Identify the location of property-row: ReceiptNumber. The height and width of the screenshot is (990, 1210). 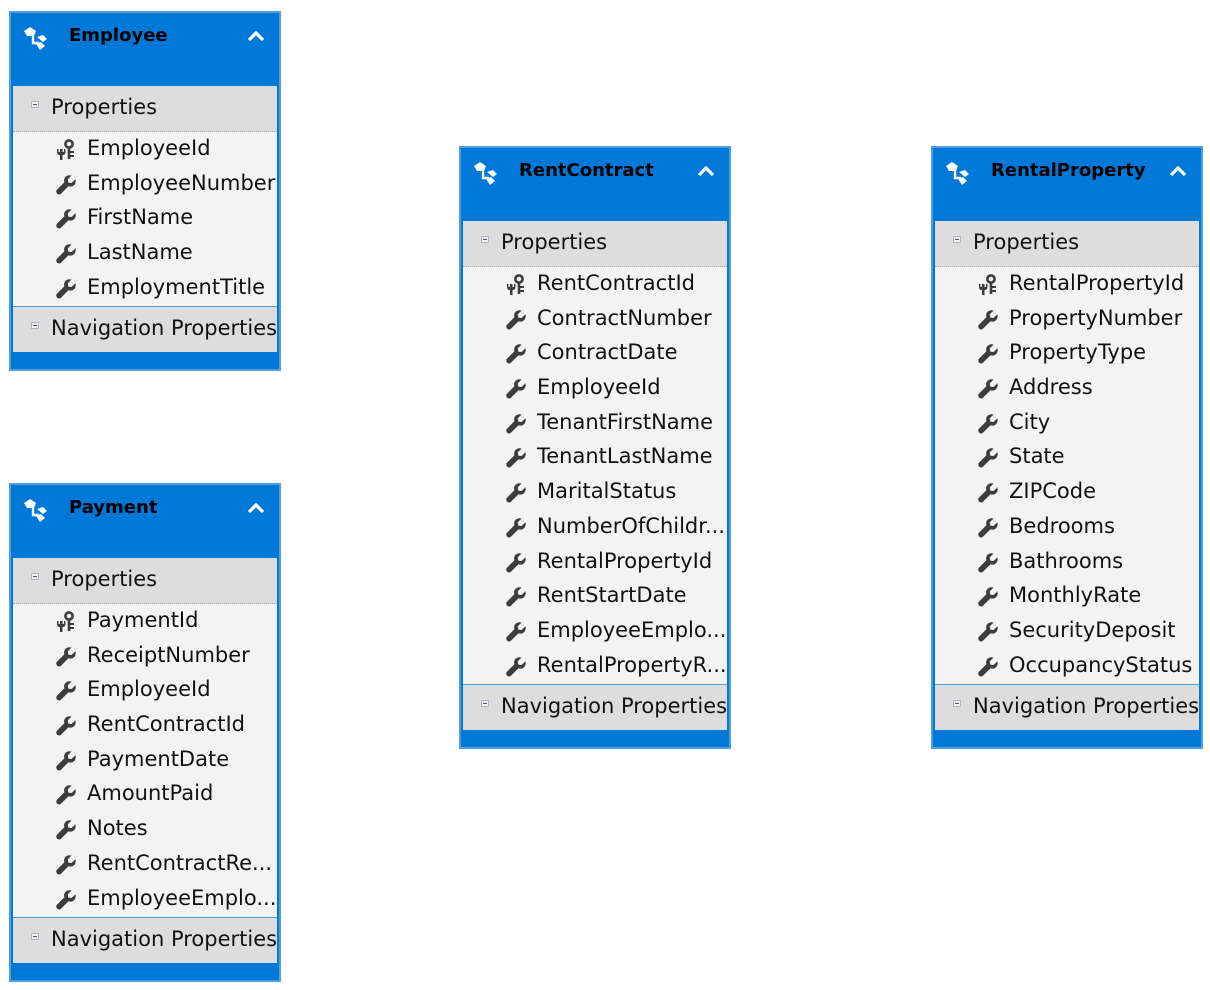
(145, 657).